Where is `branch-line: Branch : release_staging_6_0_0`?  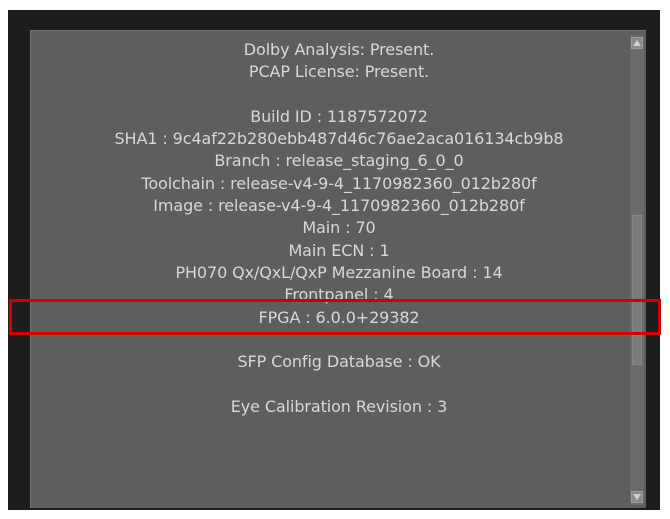 branch-line: Branch : release_staging_6_0_0 is located at coordinates (339, 161).